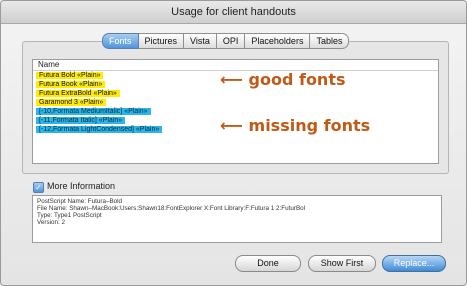 Image resolution: width=467 pixels, height=286 pixels. I want to click on font-name: Futura ExtraBold «Plain», so click(78, 93).